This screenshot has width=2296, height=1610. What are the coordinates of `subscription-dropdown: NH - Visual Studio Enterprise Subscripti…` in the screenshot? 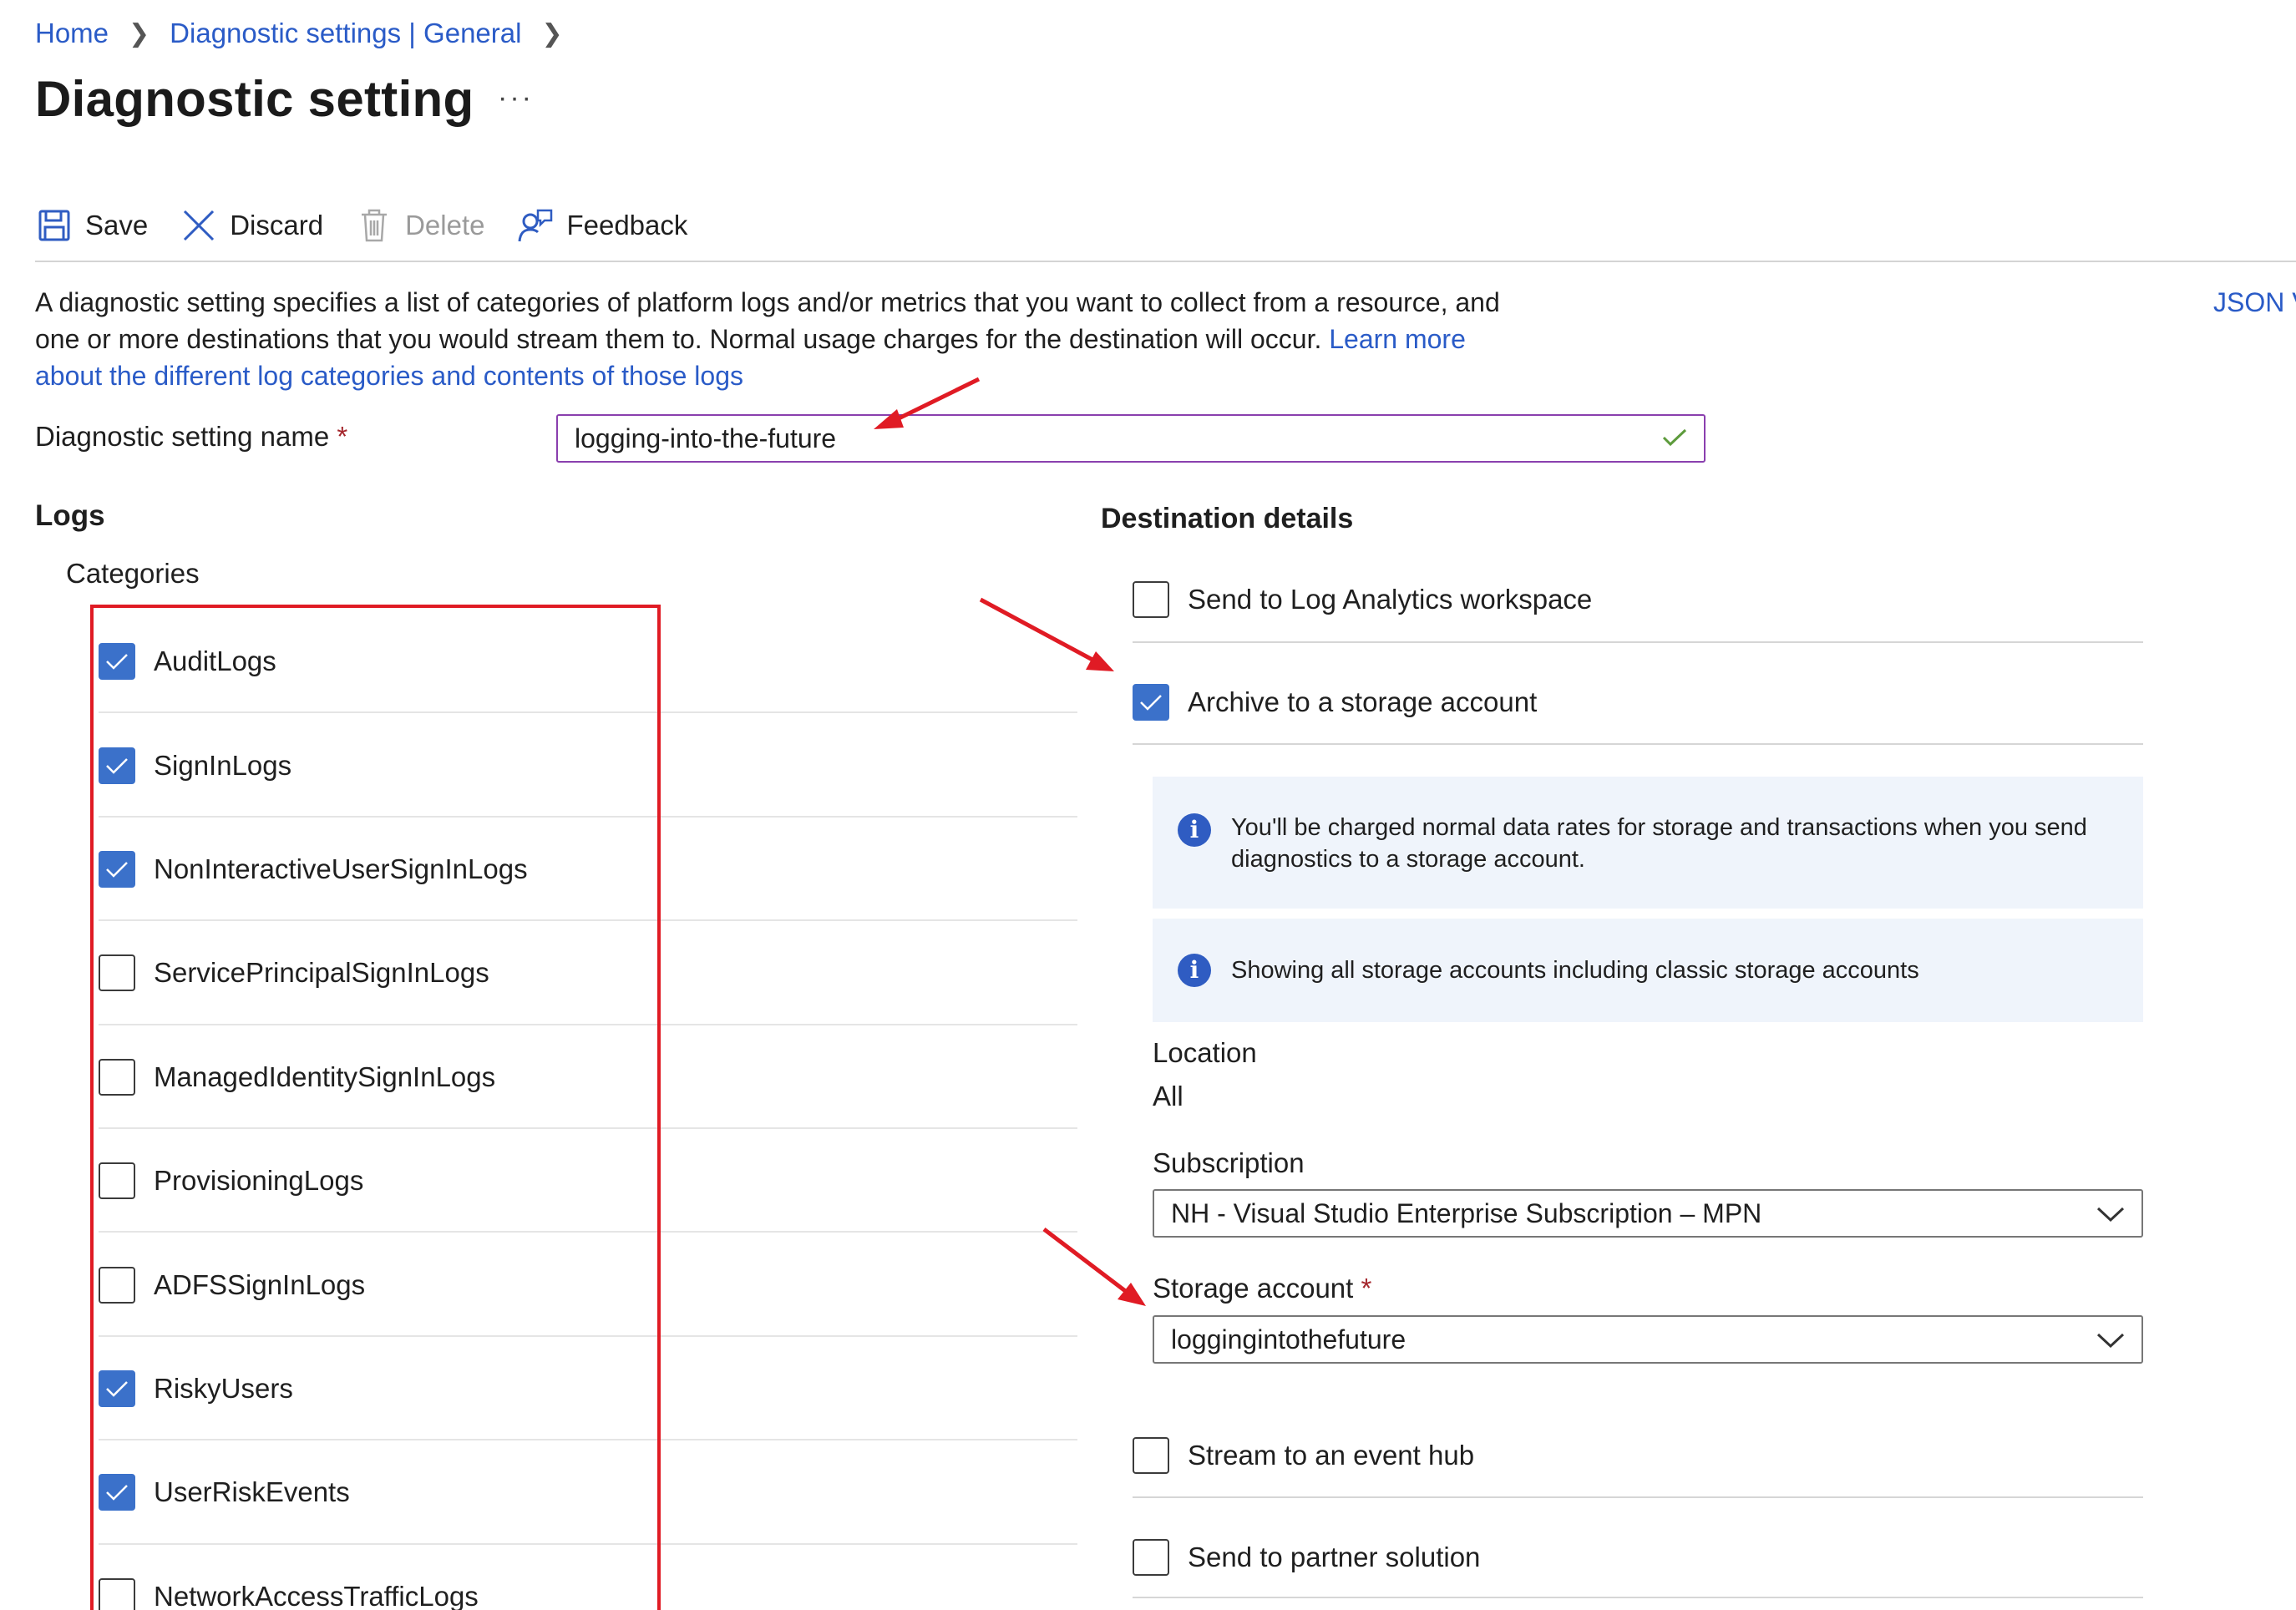 It's located at (1648, 1213).